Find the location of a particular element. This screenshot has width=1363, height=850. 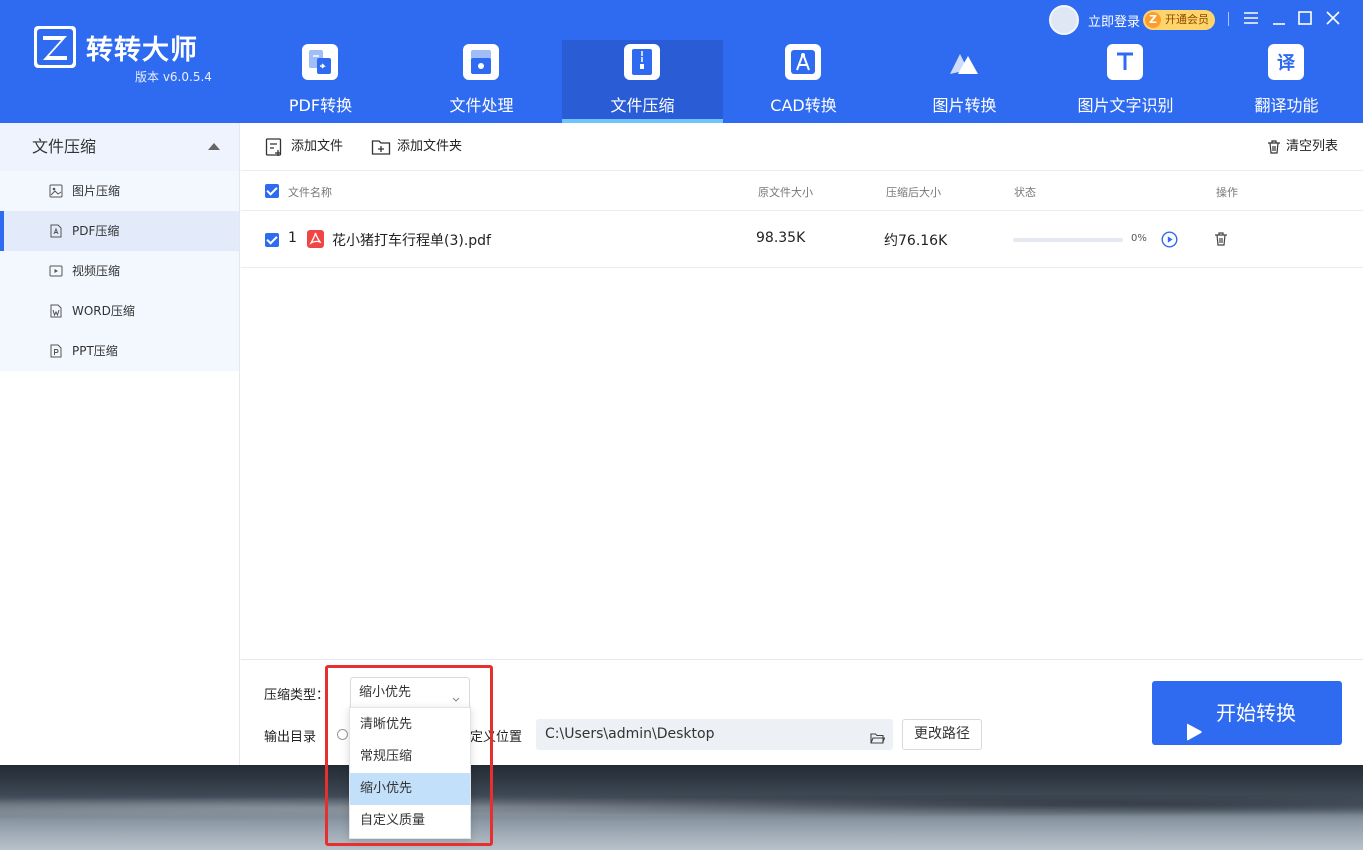

vip-button: Z 开通会员 is located at coordinates (1179, 20).